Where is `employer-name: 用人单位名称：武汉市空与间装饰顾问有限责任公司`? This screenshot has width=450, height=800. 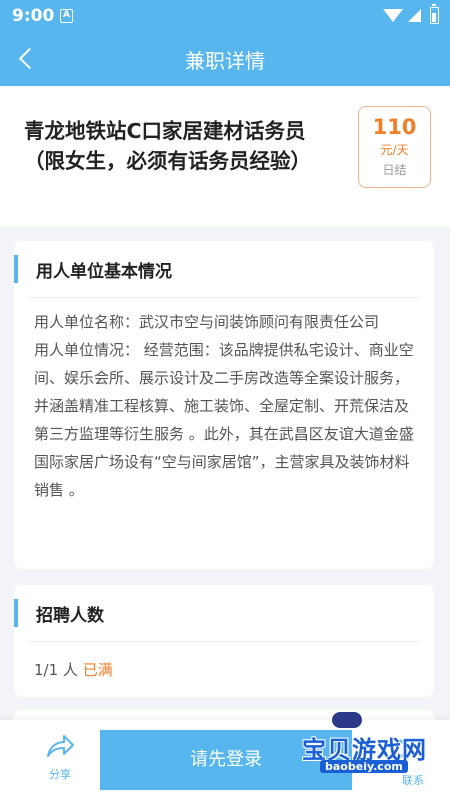
employer-name: 用人单位名称：武汉市空与间装饰顾问有限责任公司 is located at coordinates (207, 322).